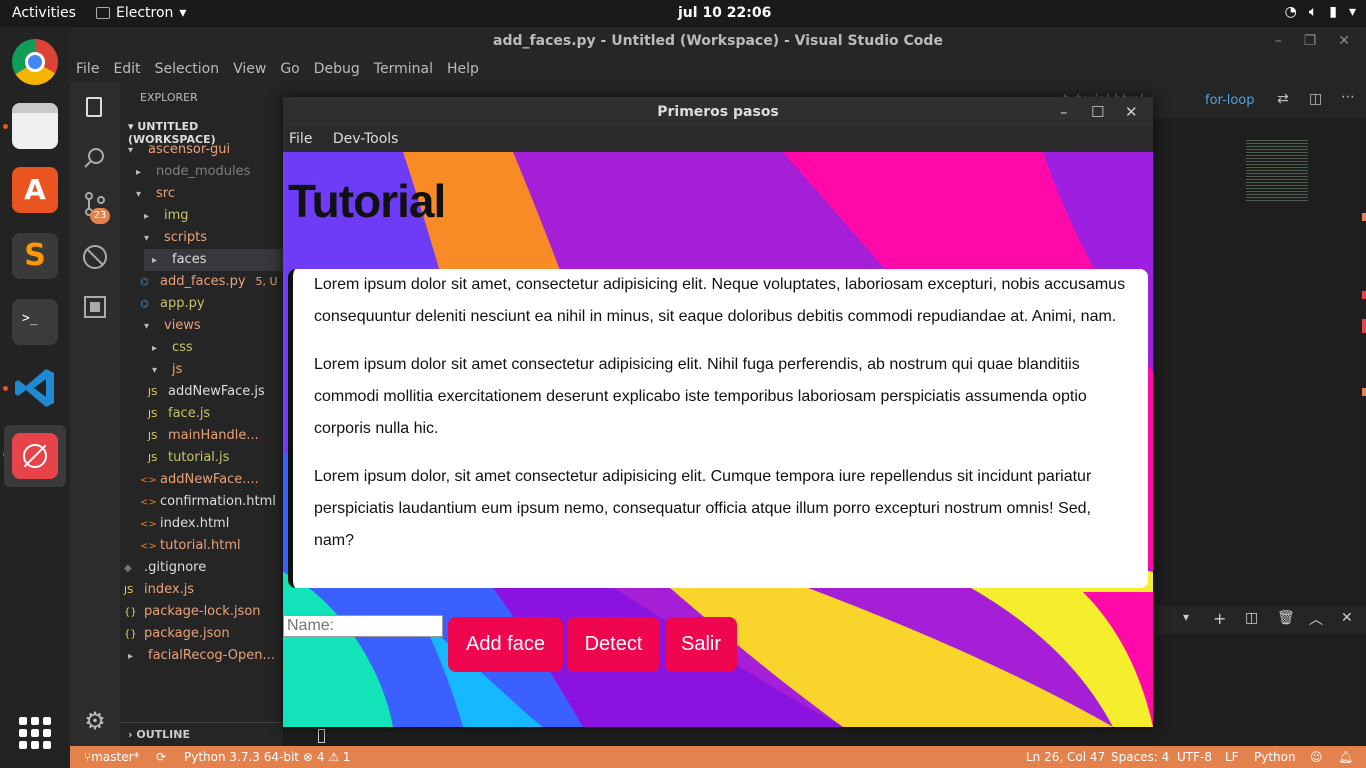 This screenshot has height=768, width=1366. Describe the element at coordinates (126, 69) in the screenshot. I see `menu-edit: Edit` at that location.